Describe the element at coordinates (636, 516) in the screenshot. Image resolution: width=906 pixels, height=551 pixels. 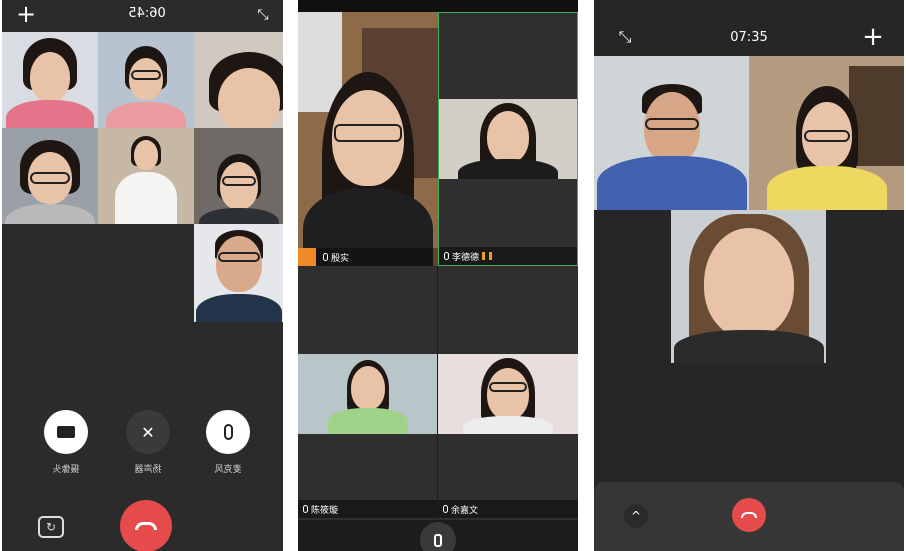
I see `chevron-up-icon: ^` at that location.